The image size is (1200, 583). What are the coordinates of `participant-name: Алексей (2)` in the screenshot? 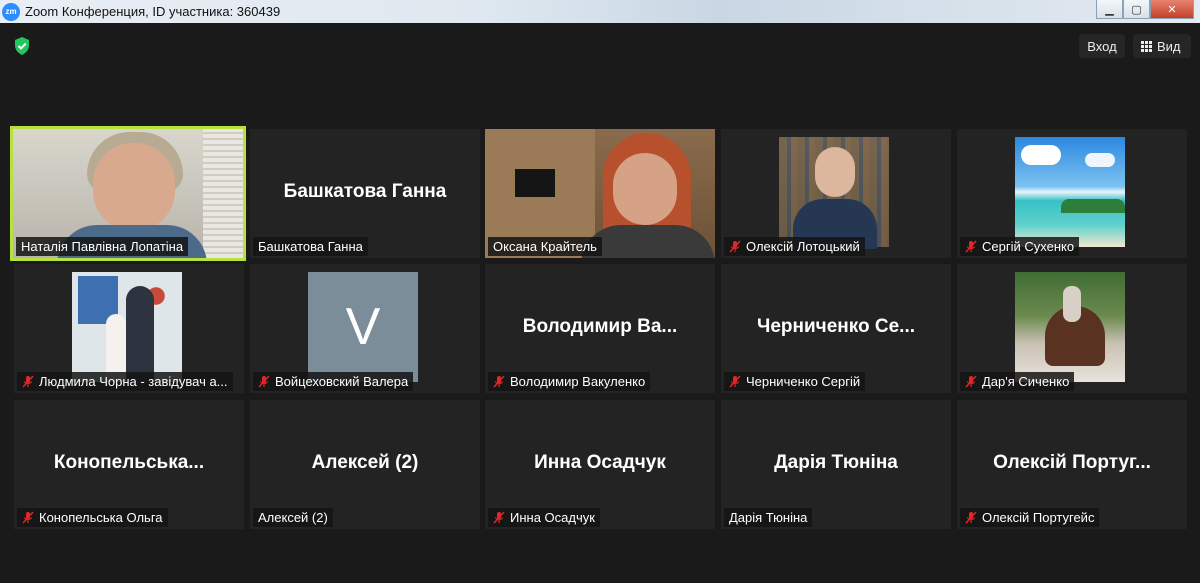 It's located at (293, 517).